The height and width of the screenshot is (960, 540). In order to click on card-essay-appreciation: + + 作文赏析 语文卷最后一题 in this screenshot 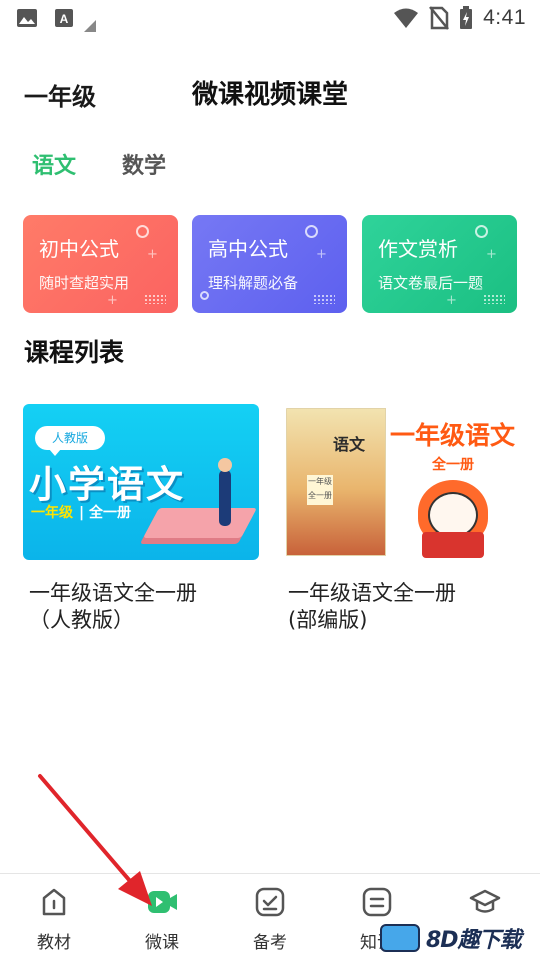, I will do `click(439, 264)`.